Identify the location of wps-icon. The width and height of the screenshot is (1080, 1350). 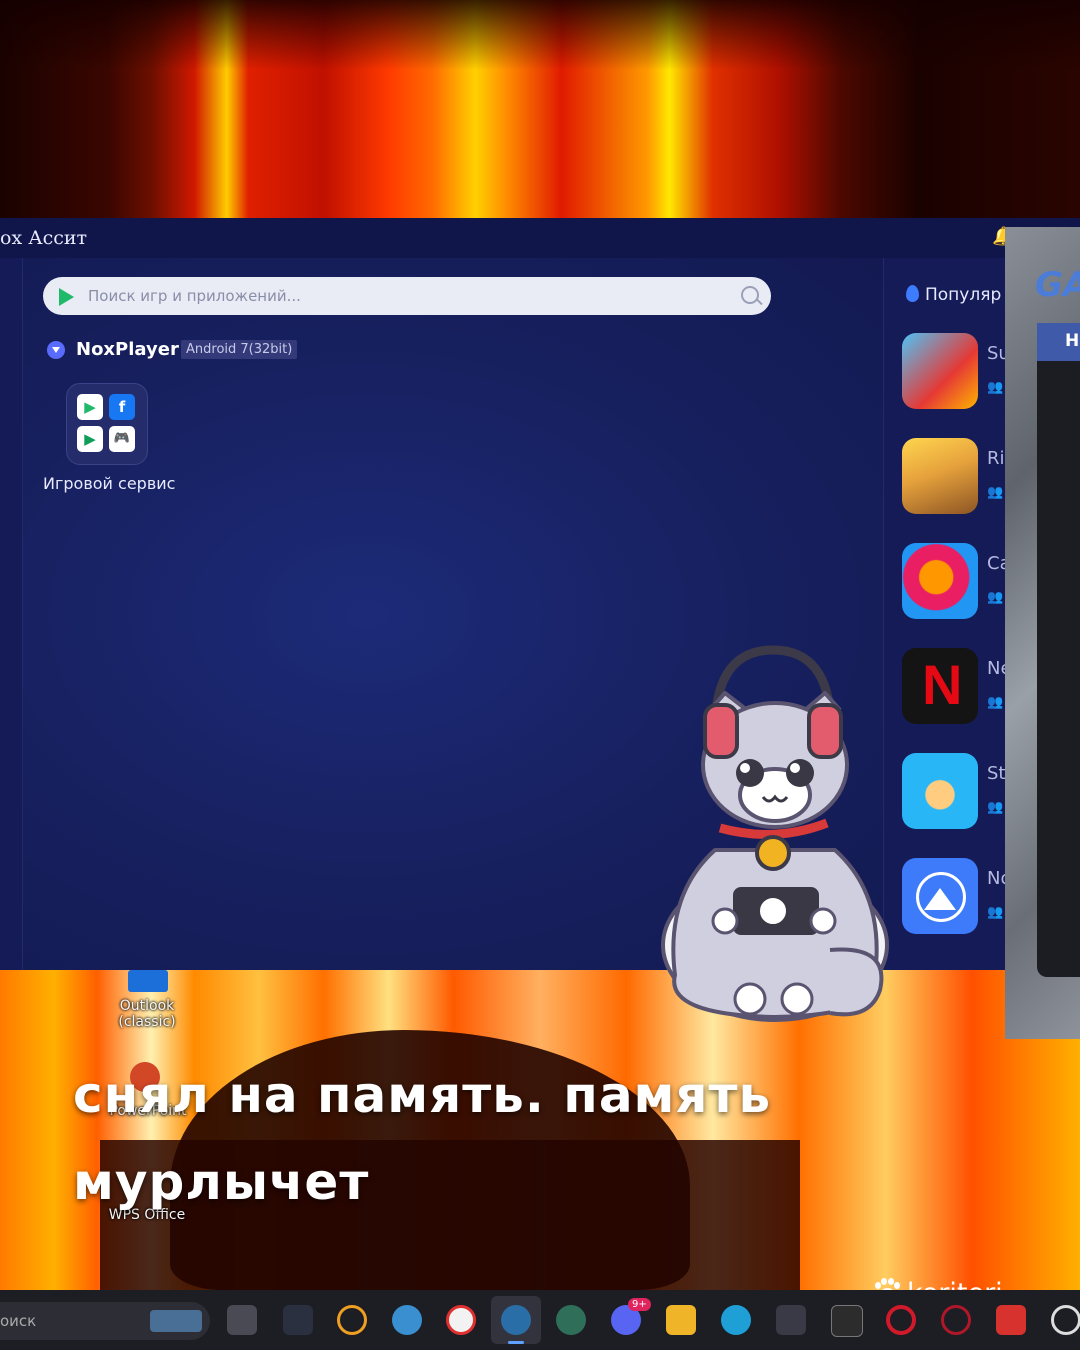
(1011, 1320).